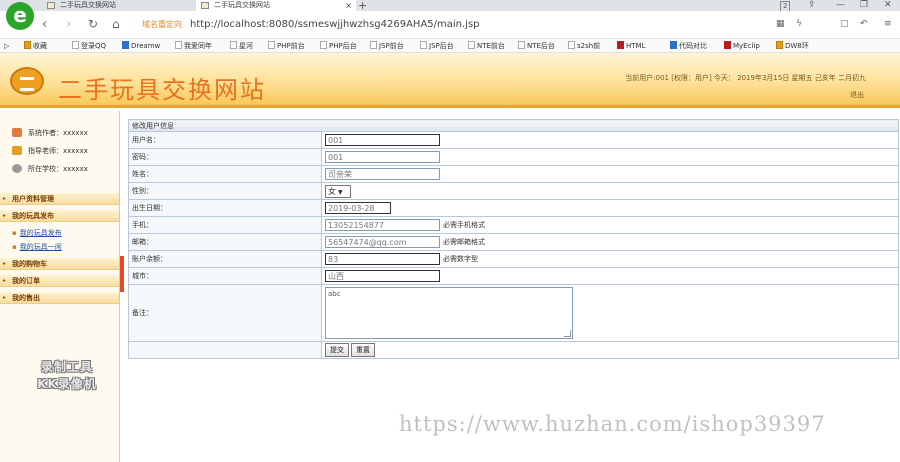  Describe the element at coordinates (513, 208) in the screenshot. I see `form-row-birthday: 出生日期： 2019-03-28` at that location.